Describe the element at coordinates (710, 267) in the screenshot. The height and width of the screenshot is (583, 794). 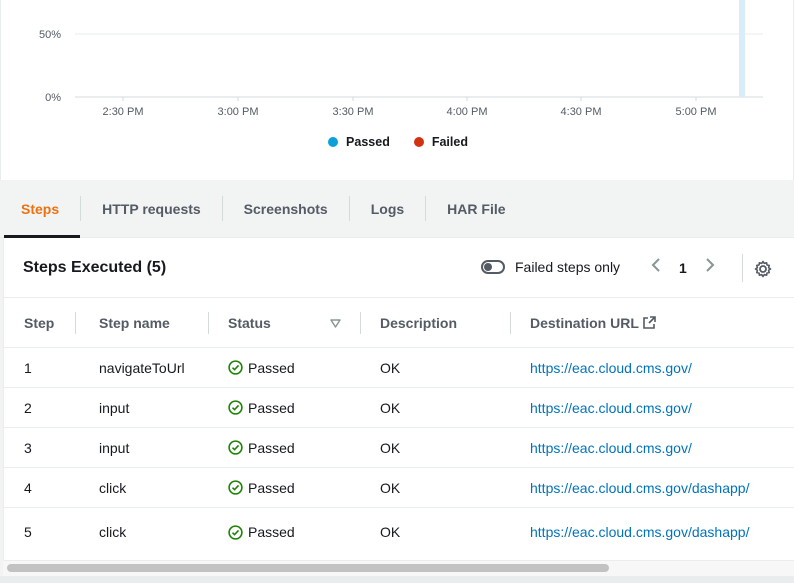
I see `chevron-right-icon` at that location.